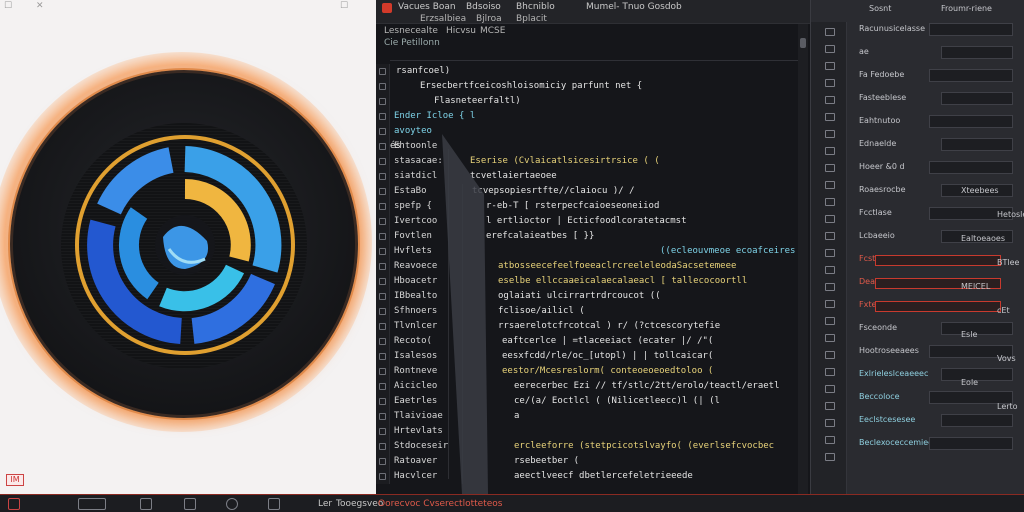  What do you see at coordinates (274, 504) in the screenshot?
I see `share-icon` at bounding box center [274, 504].